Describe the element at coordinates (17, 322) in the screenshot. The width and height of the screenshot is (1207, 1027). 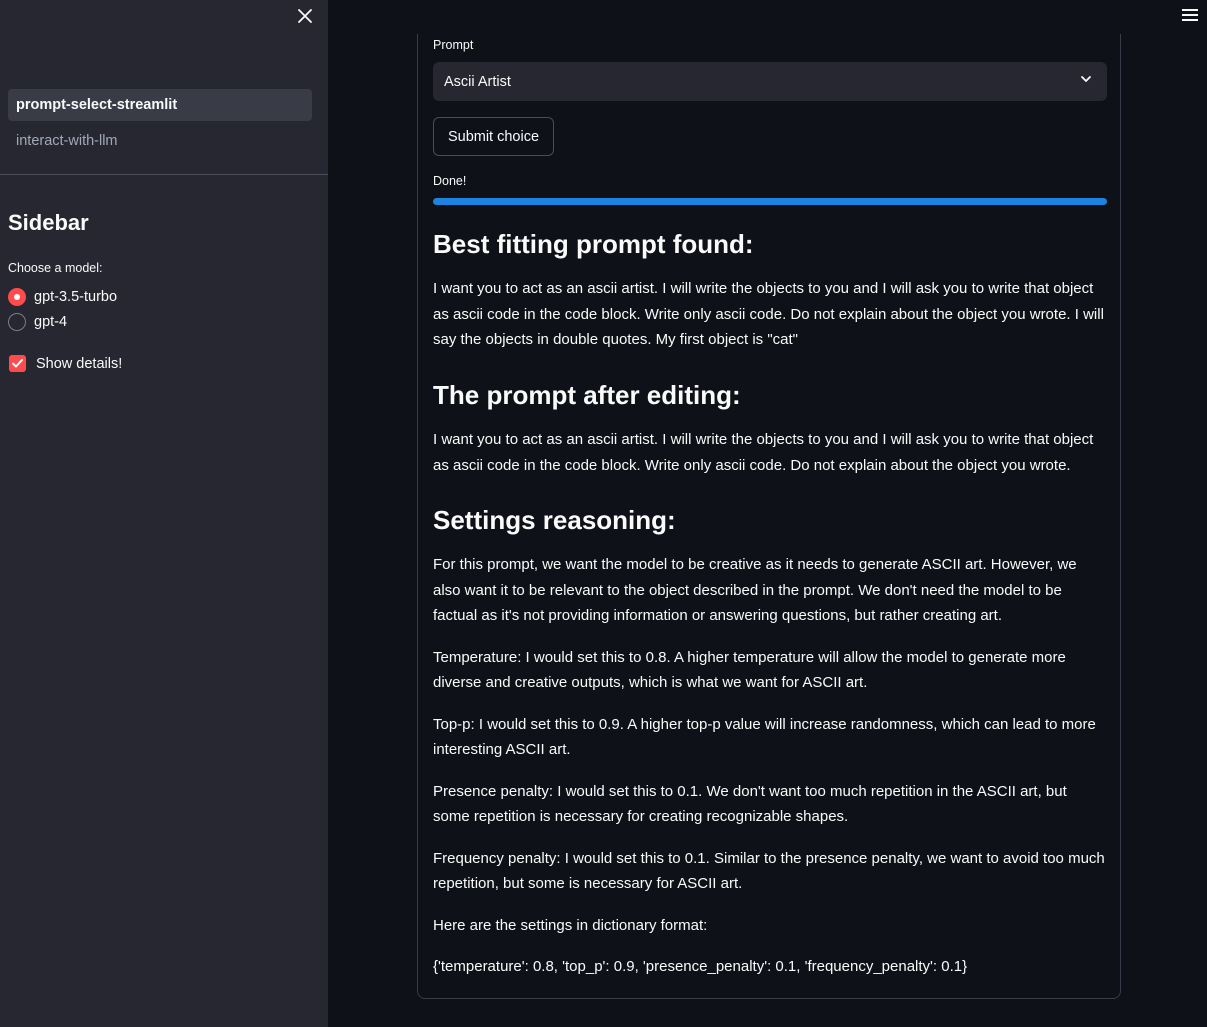
I see `radio-unselected-icon` at that location.